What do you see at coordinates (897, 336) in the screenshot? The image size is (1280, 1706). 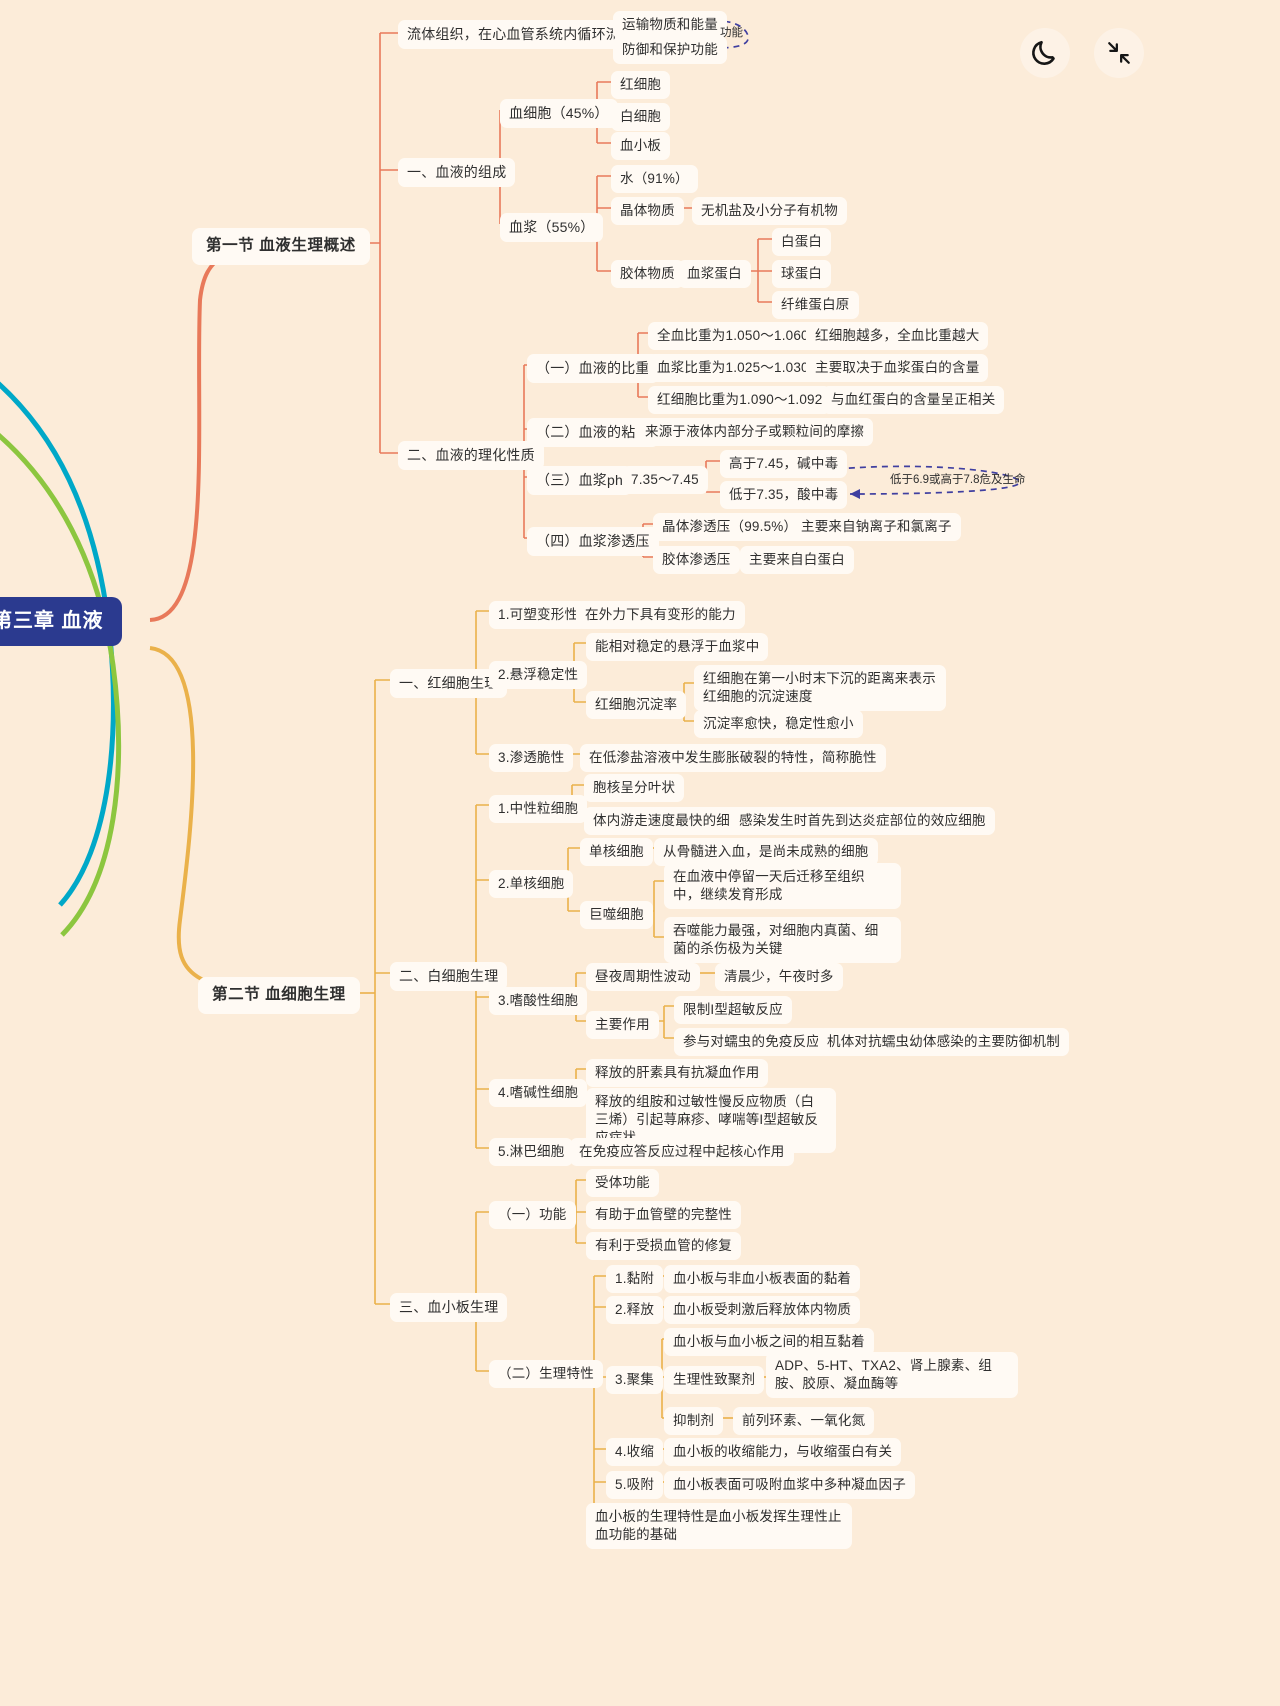 I see `node-whole-blood-gravity-detail: 红细胞越多，全血比重越大` at bounding box center [897, 336].